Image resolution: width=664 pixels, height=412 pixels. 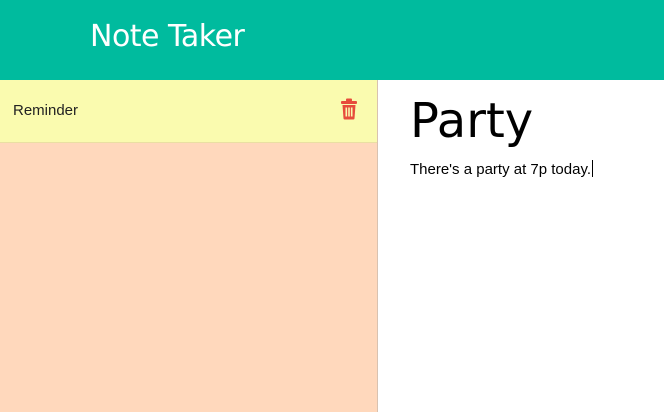 I want to click on text-cursor, so click(x=593, y=168).